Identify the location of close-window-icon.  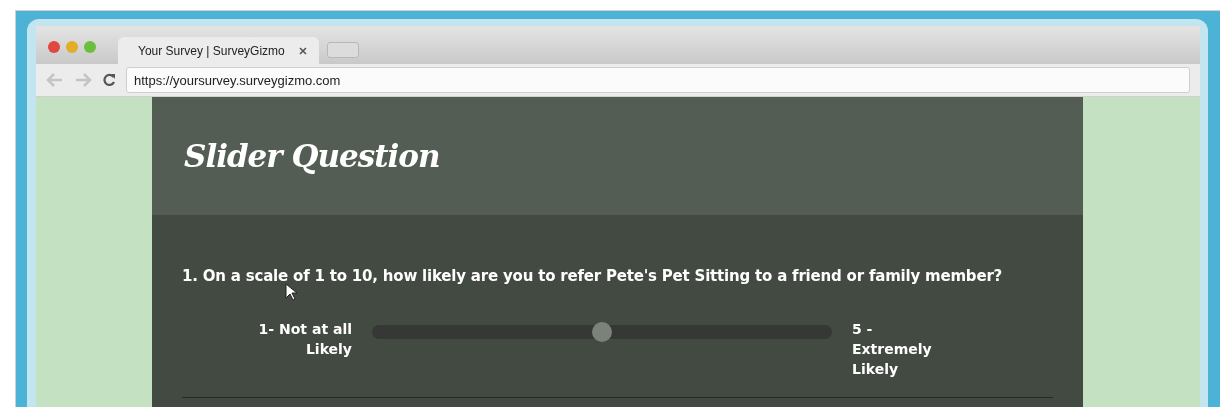
(54, 47).